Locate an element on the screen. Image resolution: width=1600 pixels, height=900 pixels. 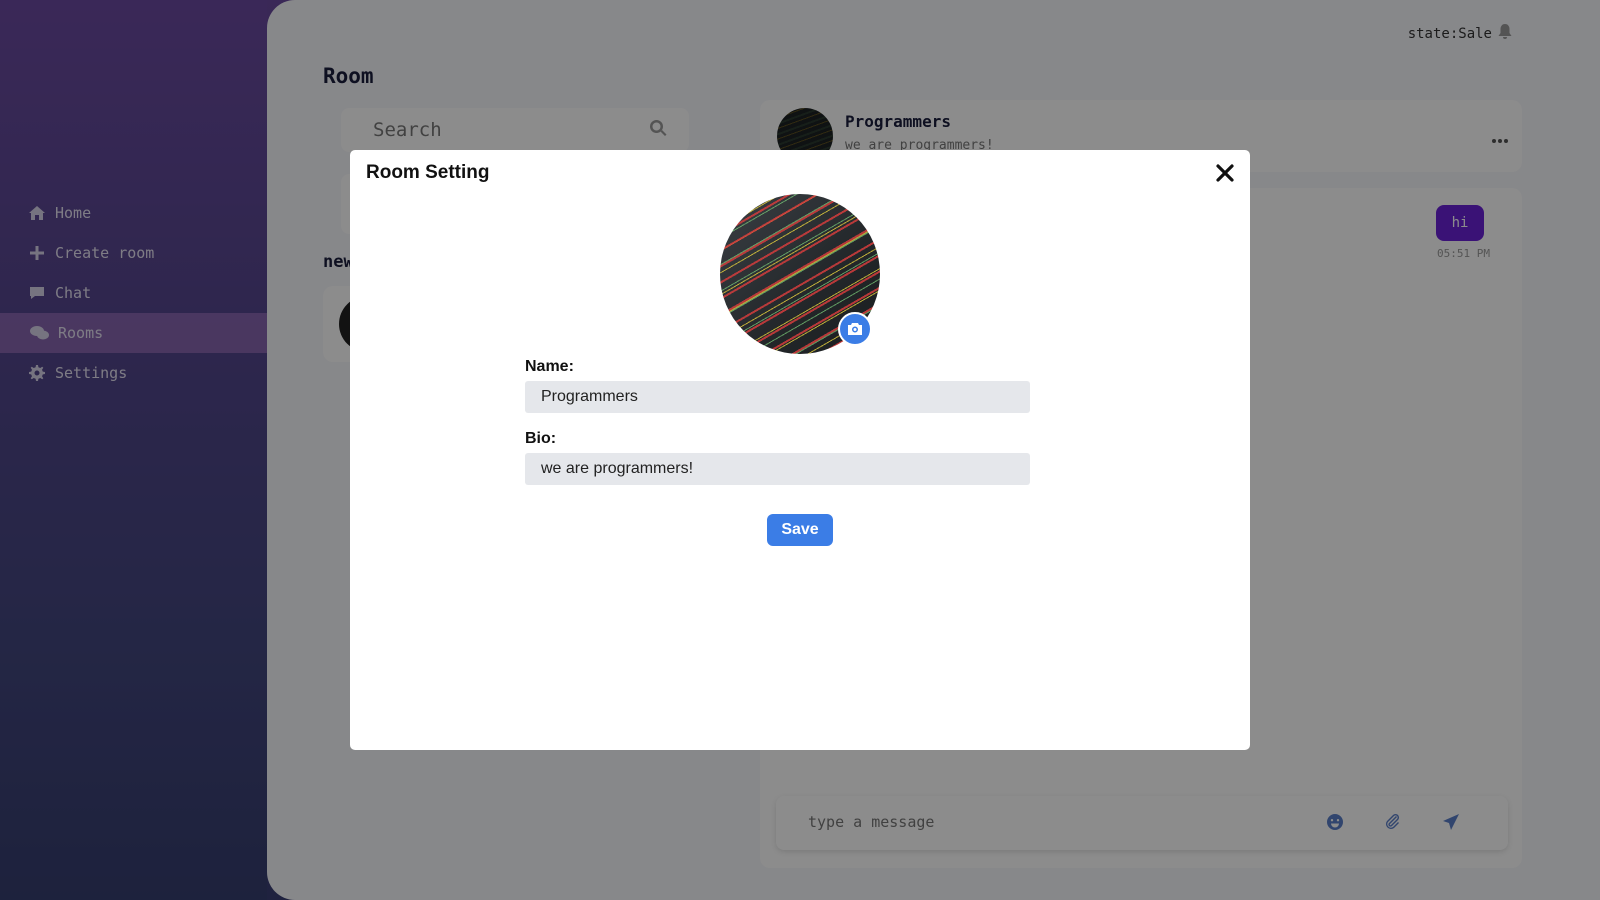
bio-field: we are programmers! is located at coordinates (777, 469).